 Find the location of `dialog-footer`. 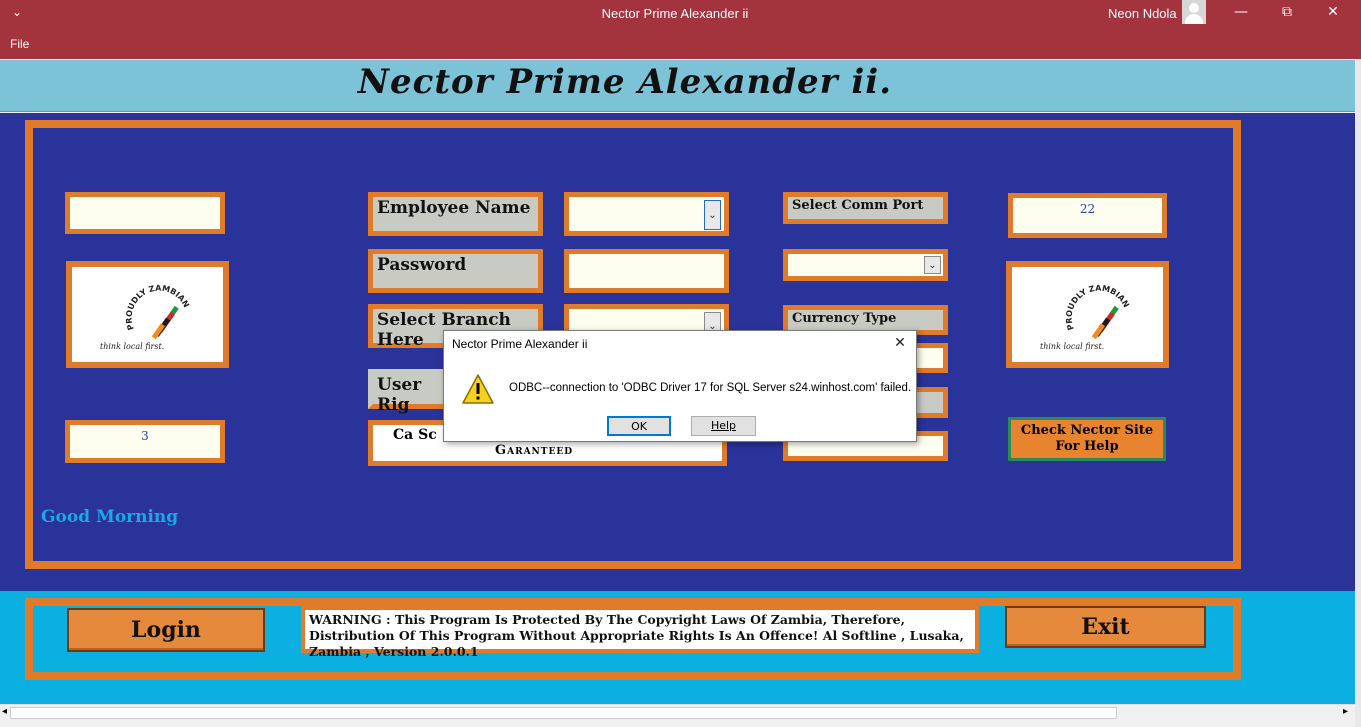

dialog-footer is located at coordinates (680, 424).